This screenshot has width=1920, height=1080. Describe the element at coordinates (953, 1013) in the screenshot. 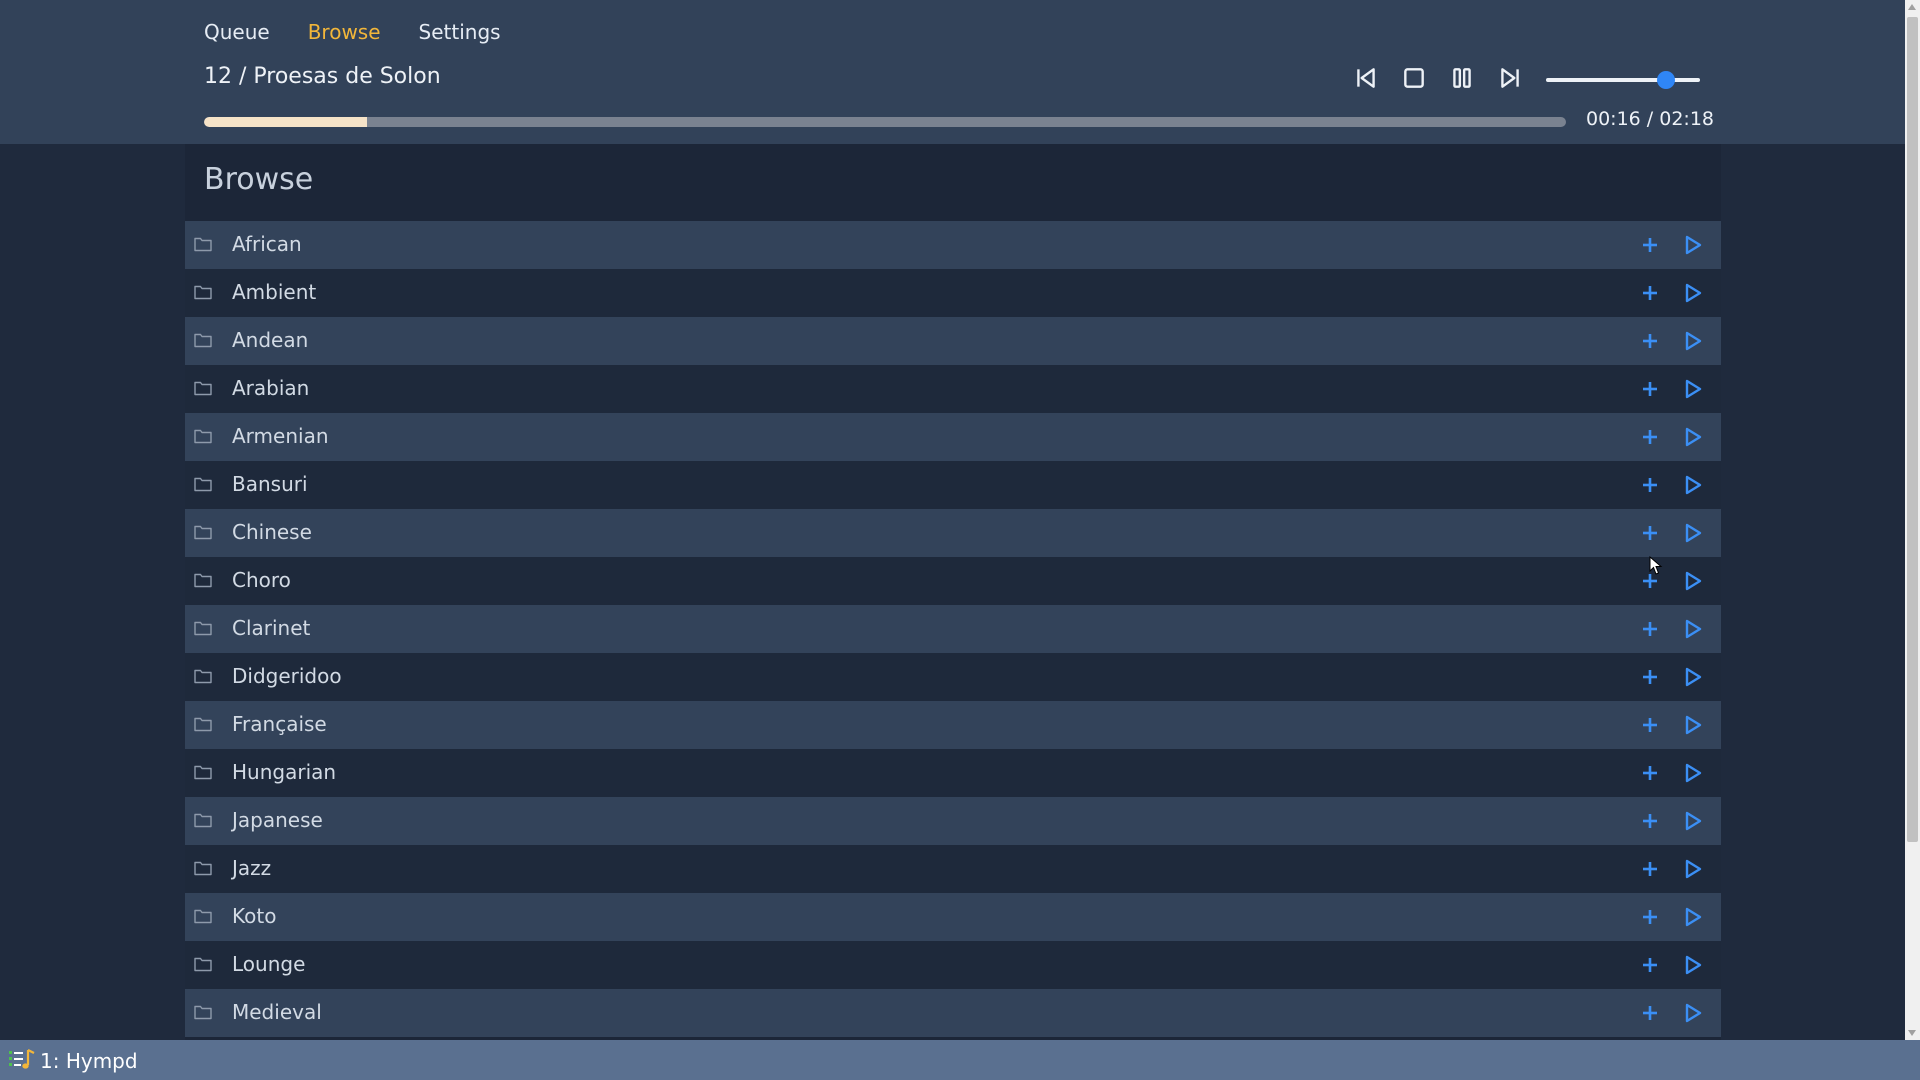

I see `list-item: Medieval` at that location.